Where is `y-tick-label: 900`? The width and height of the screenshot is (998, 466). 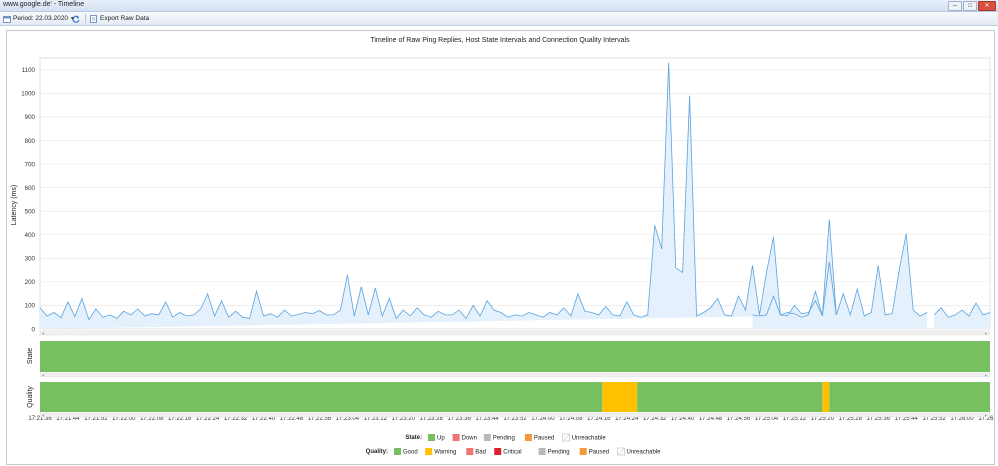 y-tick-label: 900 is located at coordinates (30, 117).